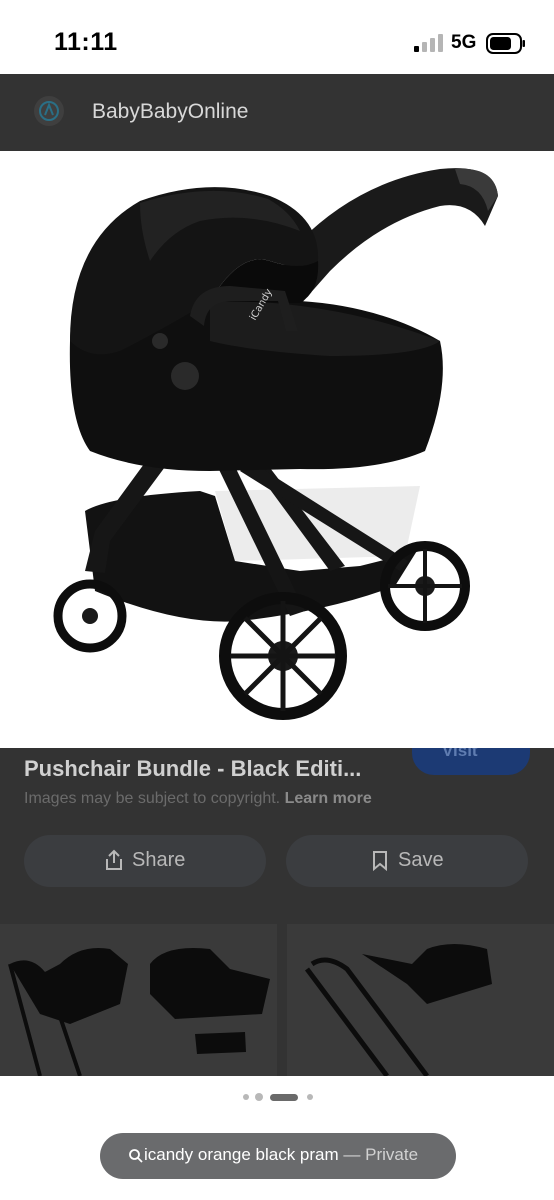  What do you see at coordinates (429, 43) in the screenshot?
I see `signal-strength-icon` at bounding box center [429, 43].